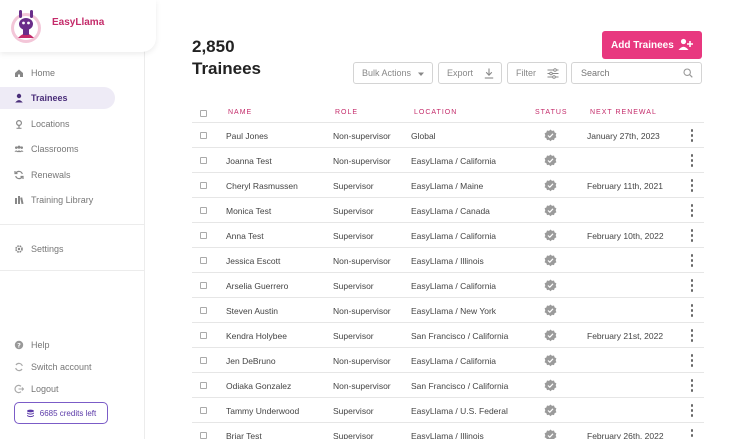  Describe the element at coordinates (251, 361) in the screenshot. I see `trainee-name: Jen DeBruno` at that location.